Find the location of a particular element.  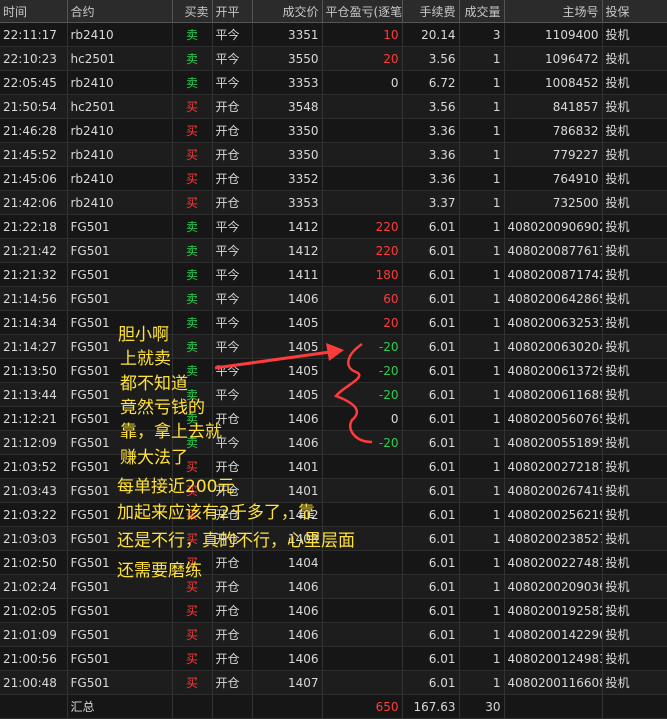

cell-trade-no: 732500 is located at coordinates (553, 202).